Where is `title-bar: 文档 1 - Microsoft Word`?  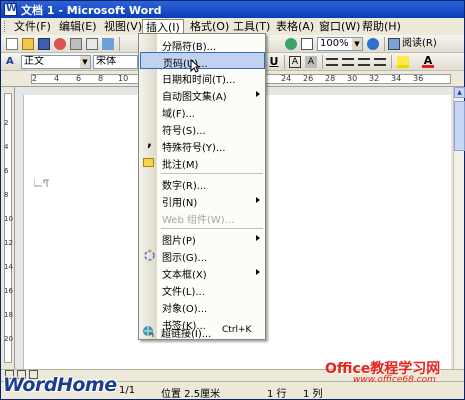 title-bar: 文档 1 - Microsoft Word is located at coordinates (232, 9).